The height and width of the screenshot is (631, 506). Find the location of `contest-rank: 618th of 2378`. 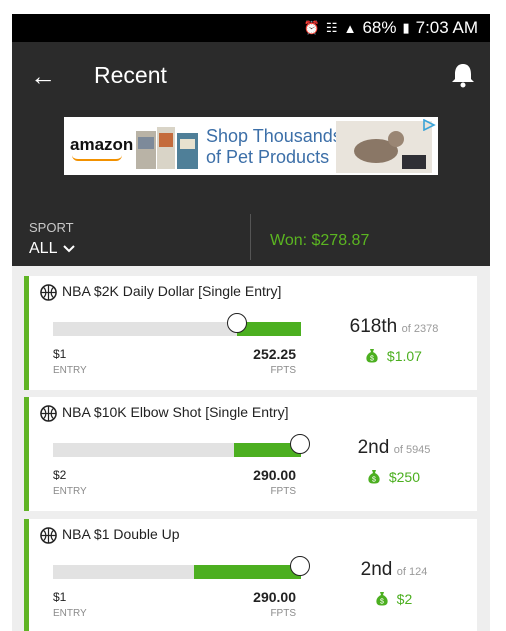

contest-rank: 618th of 2378 is located at coordinates (394, 327).